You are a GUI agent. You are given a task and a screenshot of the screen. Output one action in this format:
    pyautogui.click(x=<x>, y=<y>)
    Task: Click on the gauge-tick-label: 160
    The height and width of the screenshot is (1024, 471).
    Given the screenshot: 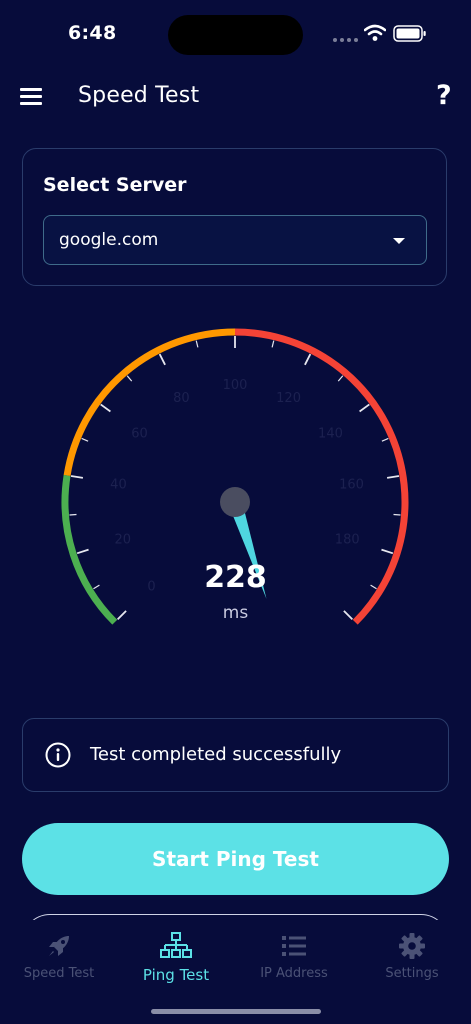 What is the action you would take?
    pyautogui.click(x=351, y=485)
    